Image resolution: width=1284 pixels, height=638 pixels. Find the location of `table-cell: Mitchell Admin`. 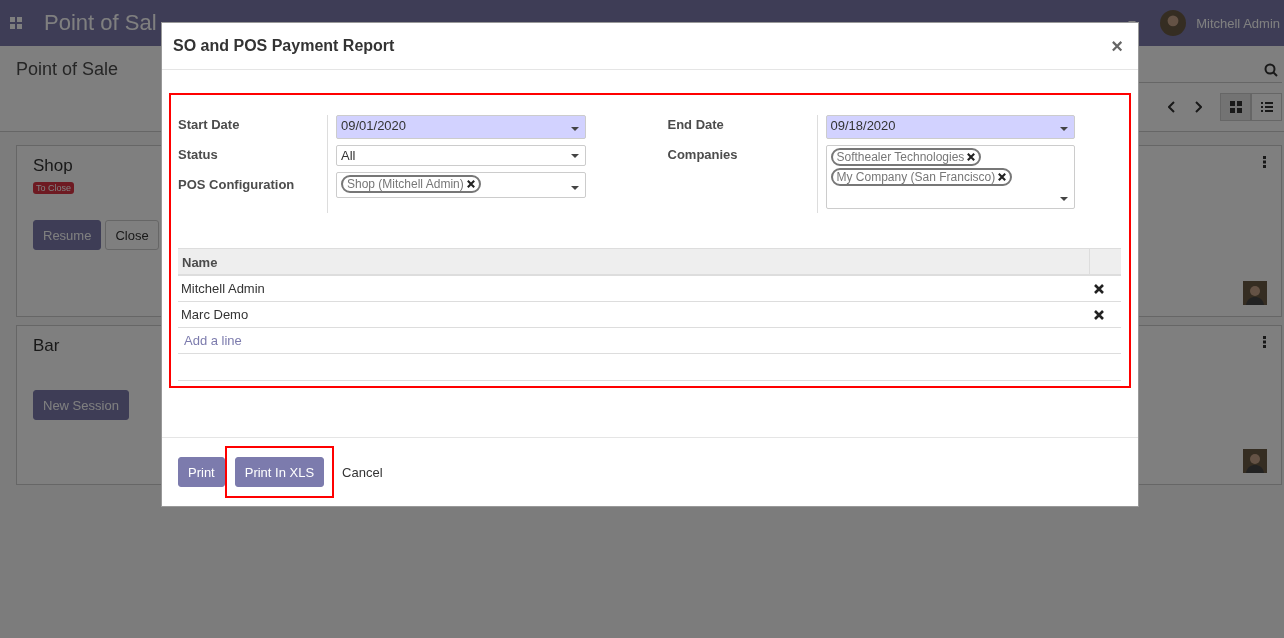

table-cell: Mitchell Admin is located at coordinates (223, 288).